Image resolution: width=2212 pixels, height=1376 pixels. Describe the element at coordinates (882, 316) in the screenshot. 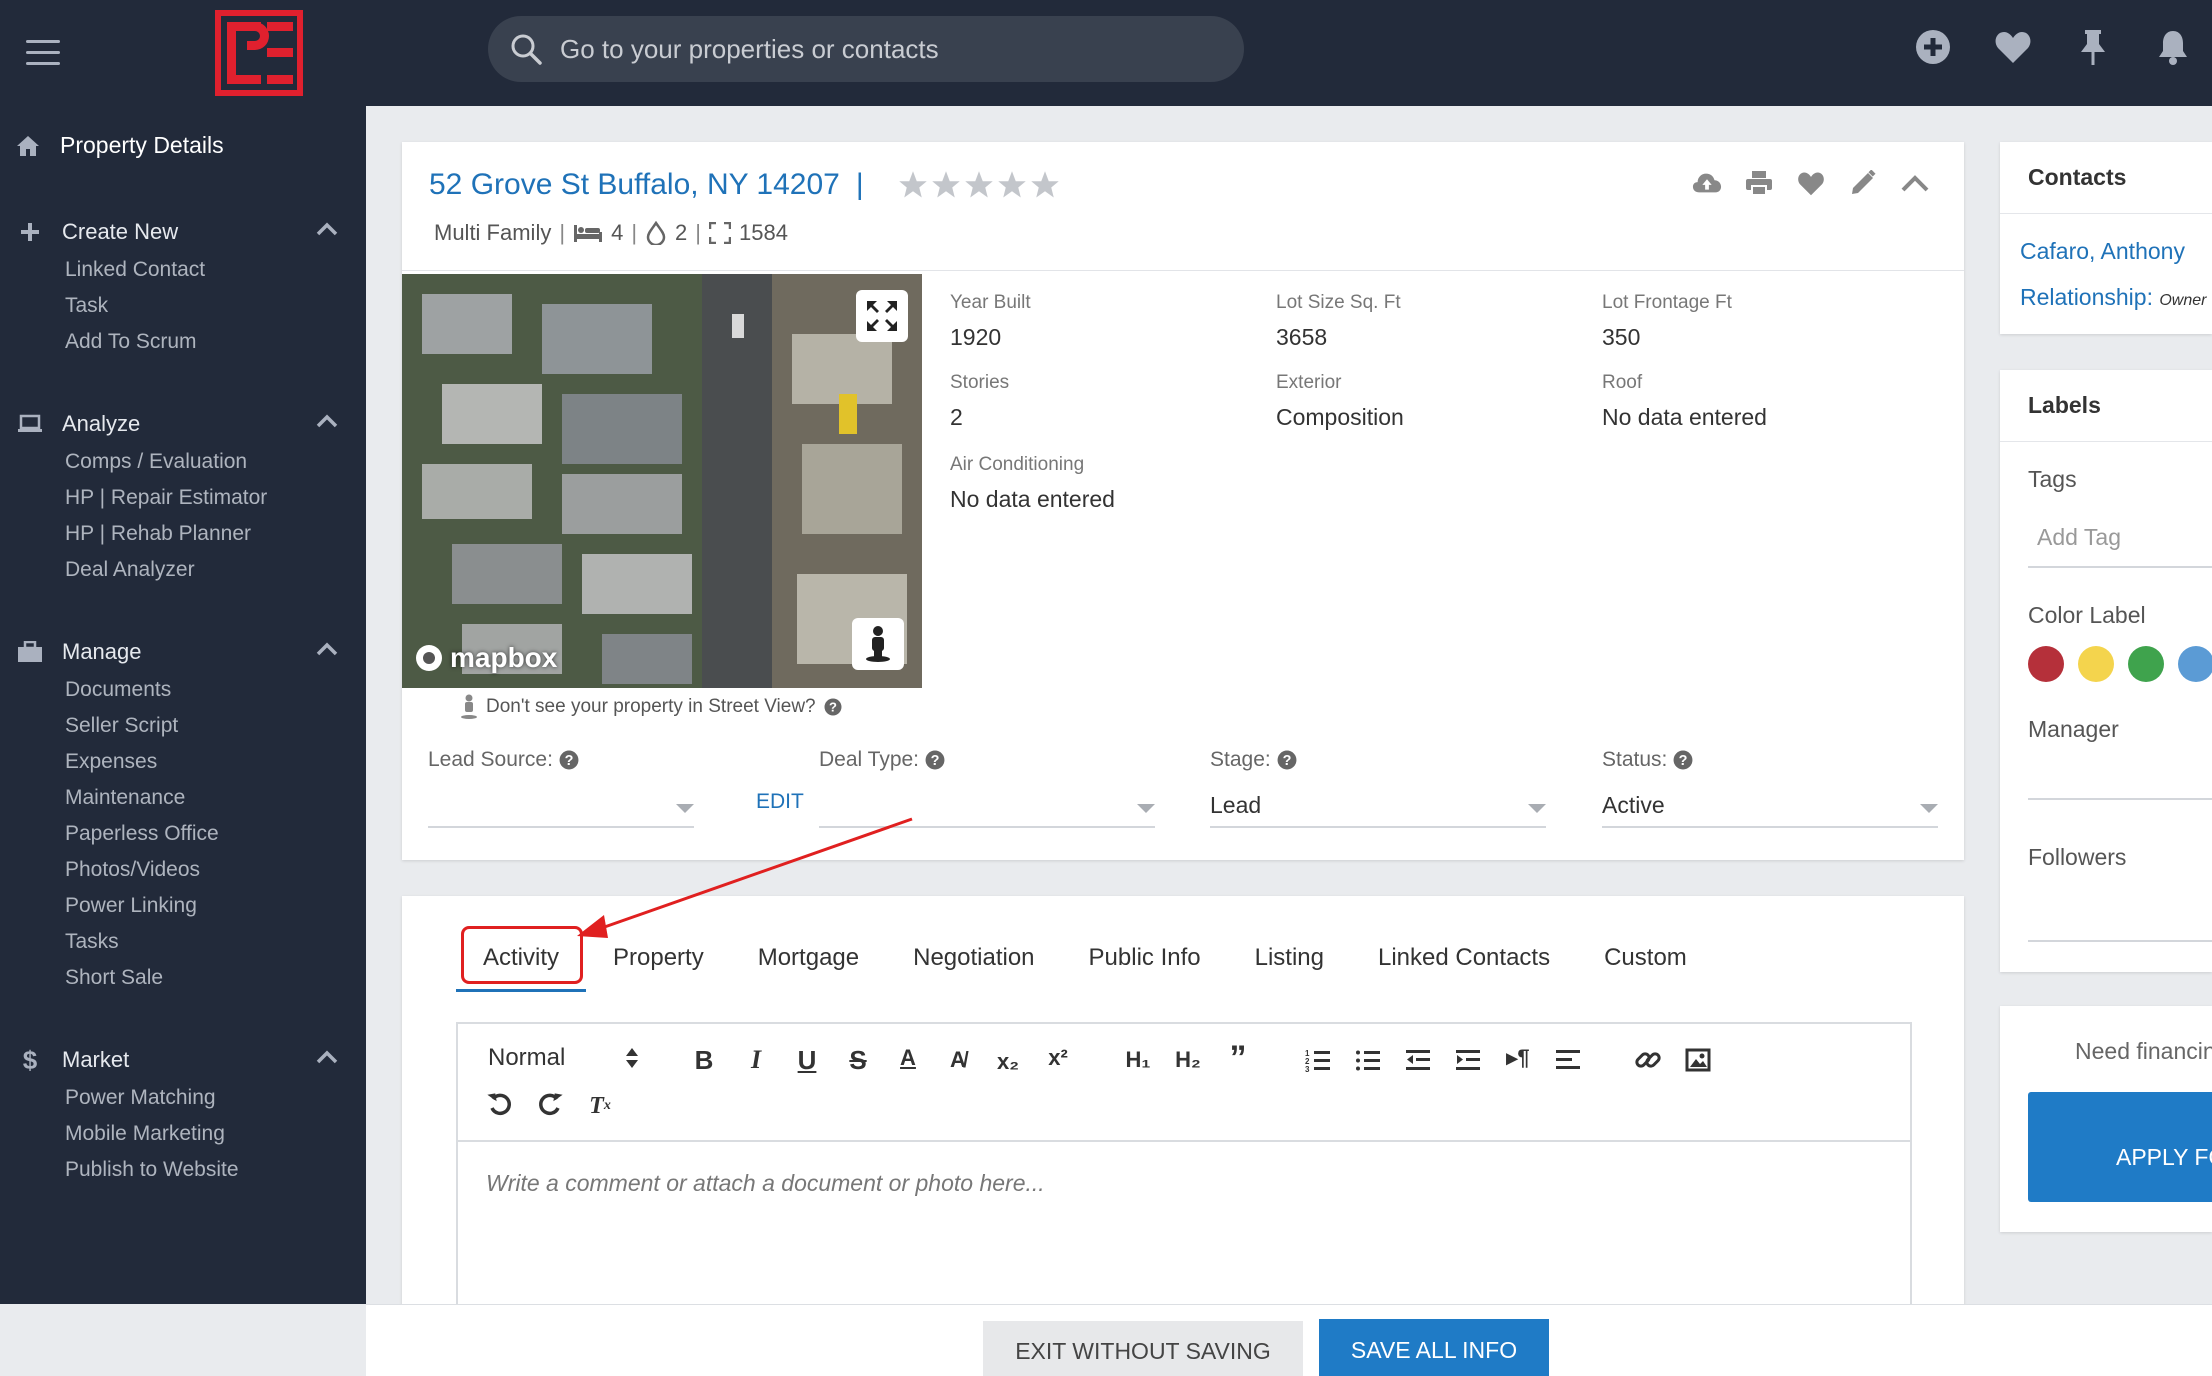

I see `fullscreen-button` at that location.